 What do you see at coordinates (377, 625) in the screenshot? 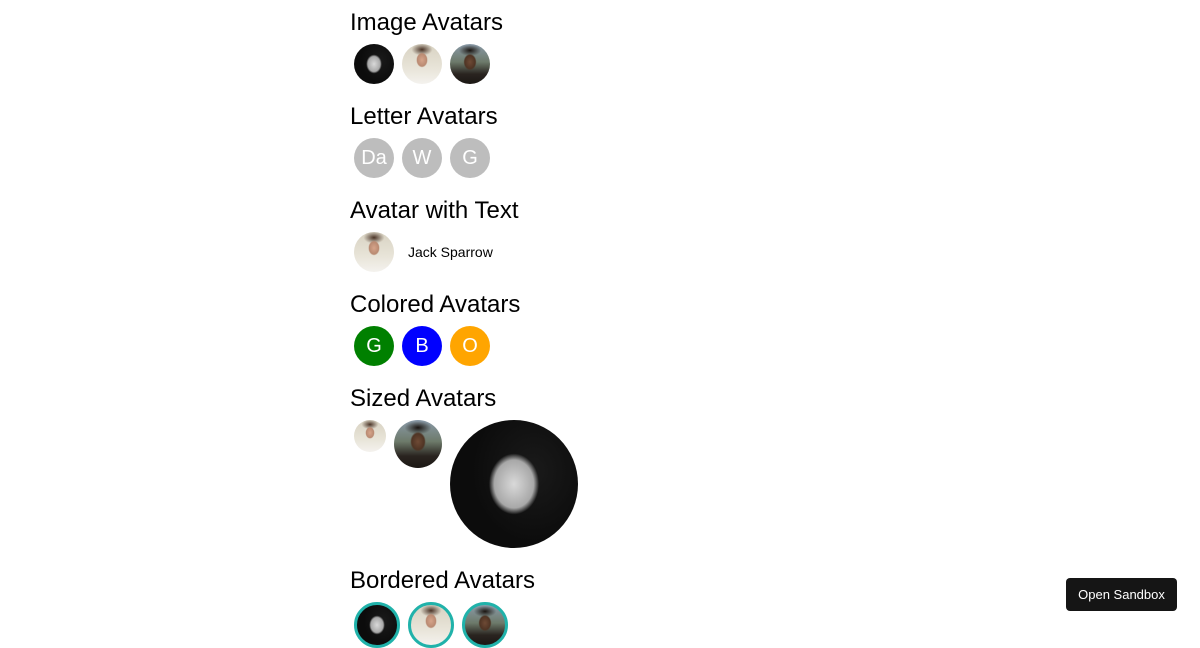
I see `bordered-woman-avatar` at bounding box center [377, 625].